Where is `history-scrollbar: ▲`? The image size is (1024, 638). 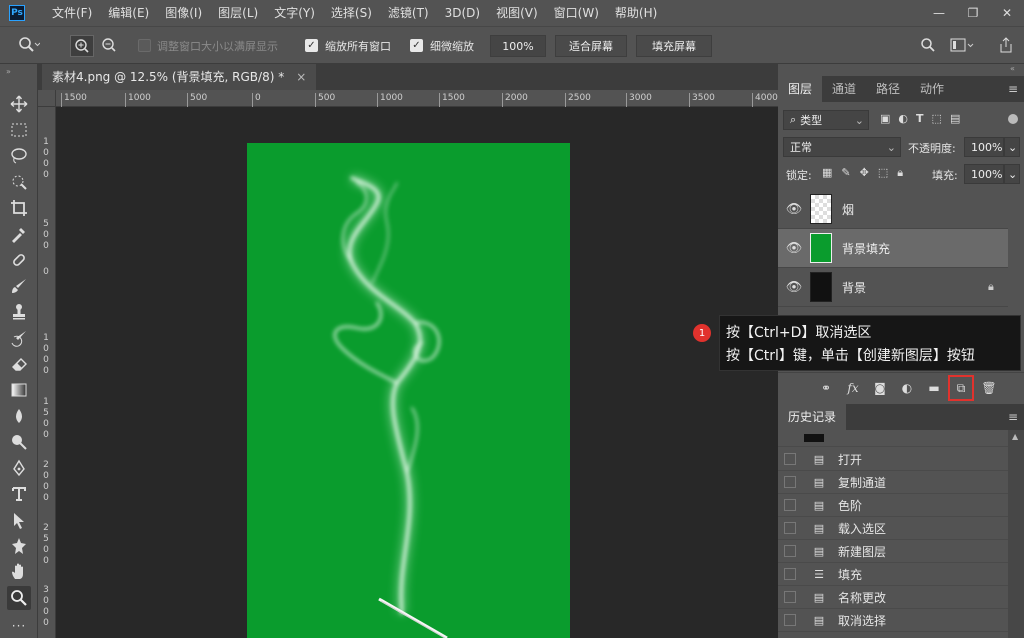
history-scrollbar: ▲ is located at coordinates (1016, 534).